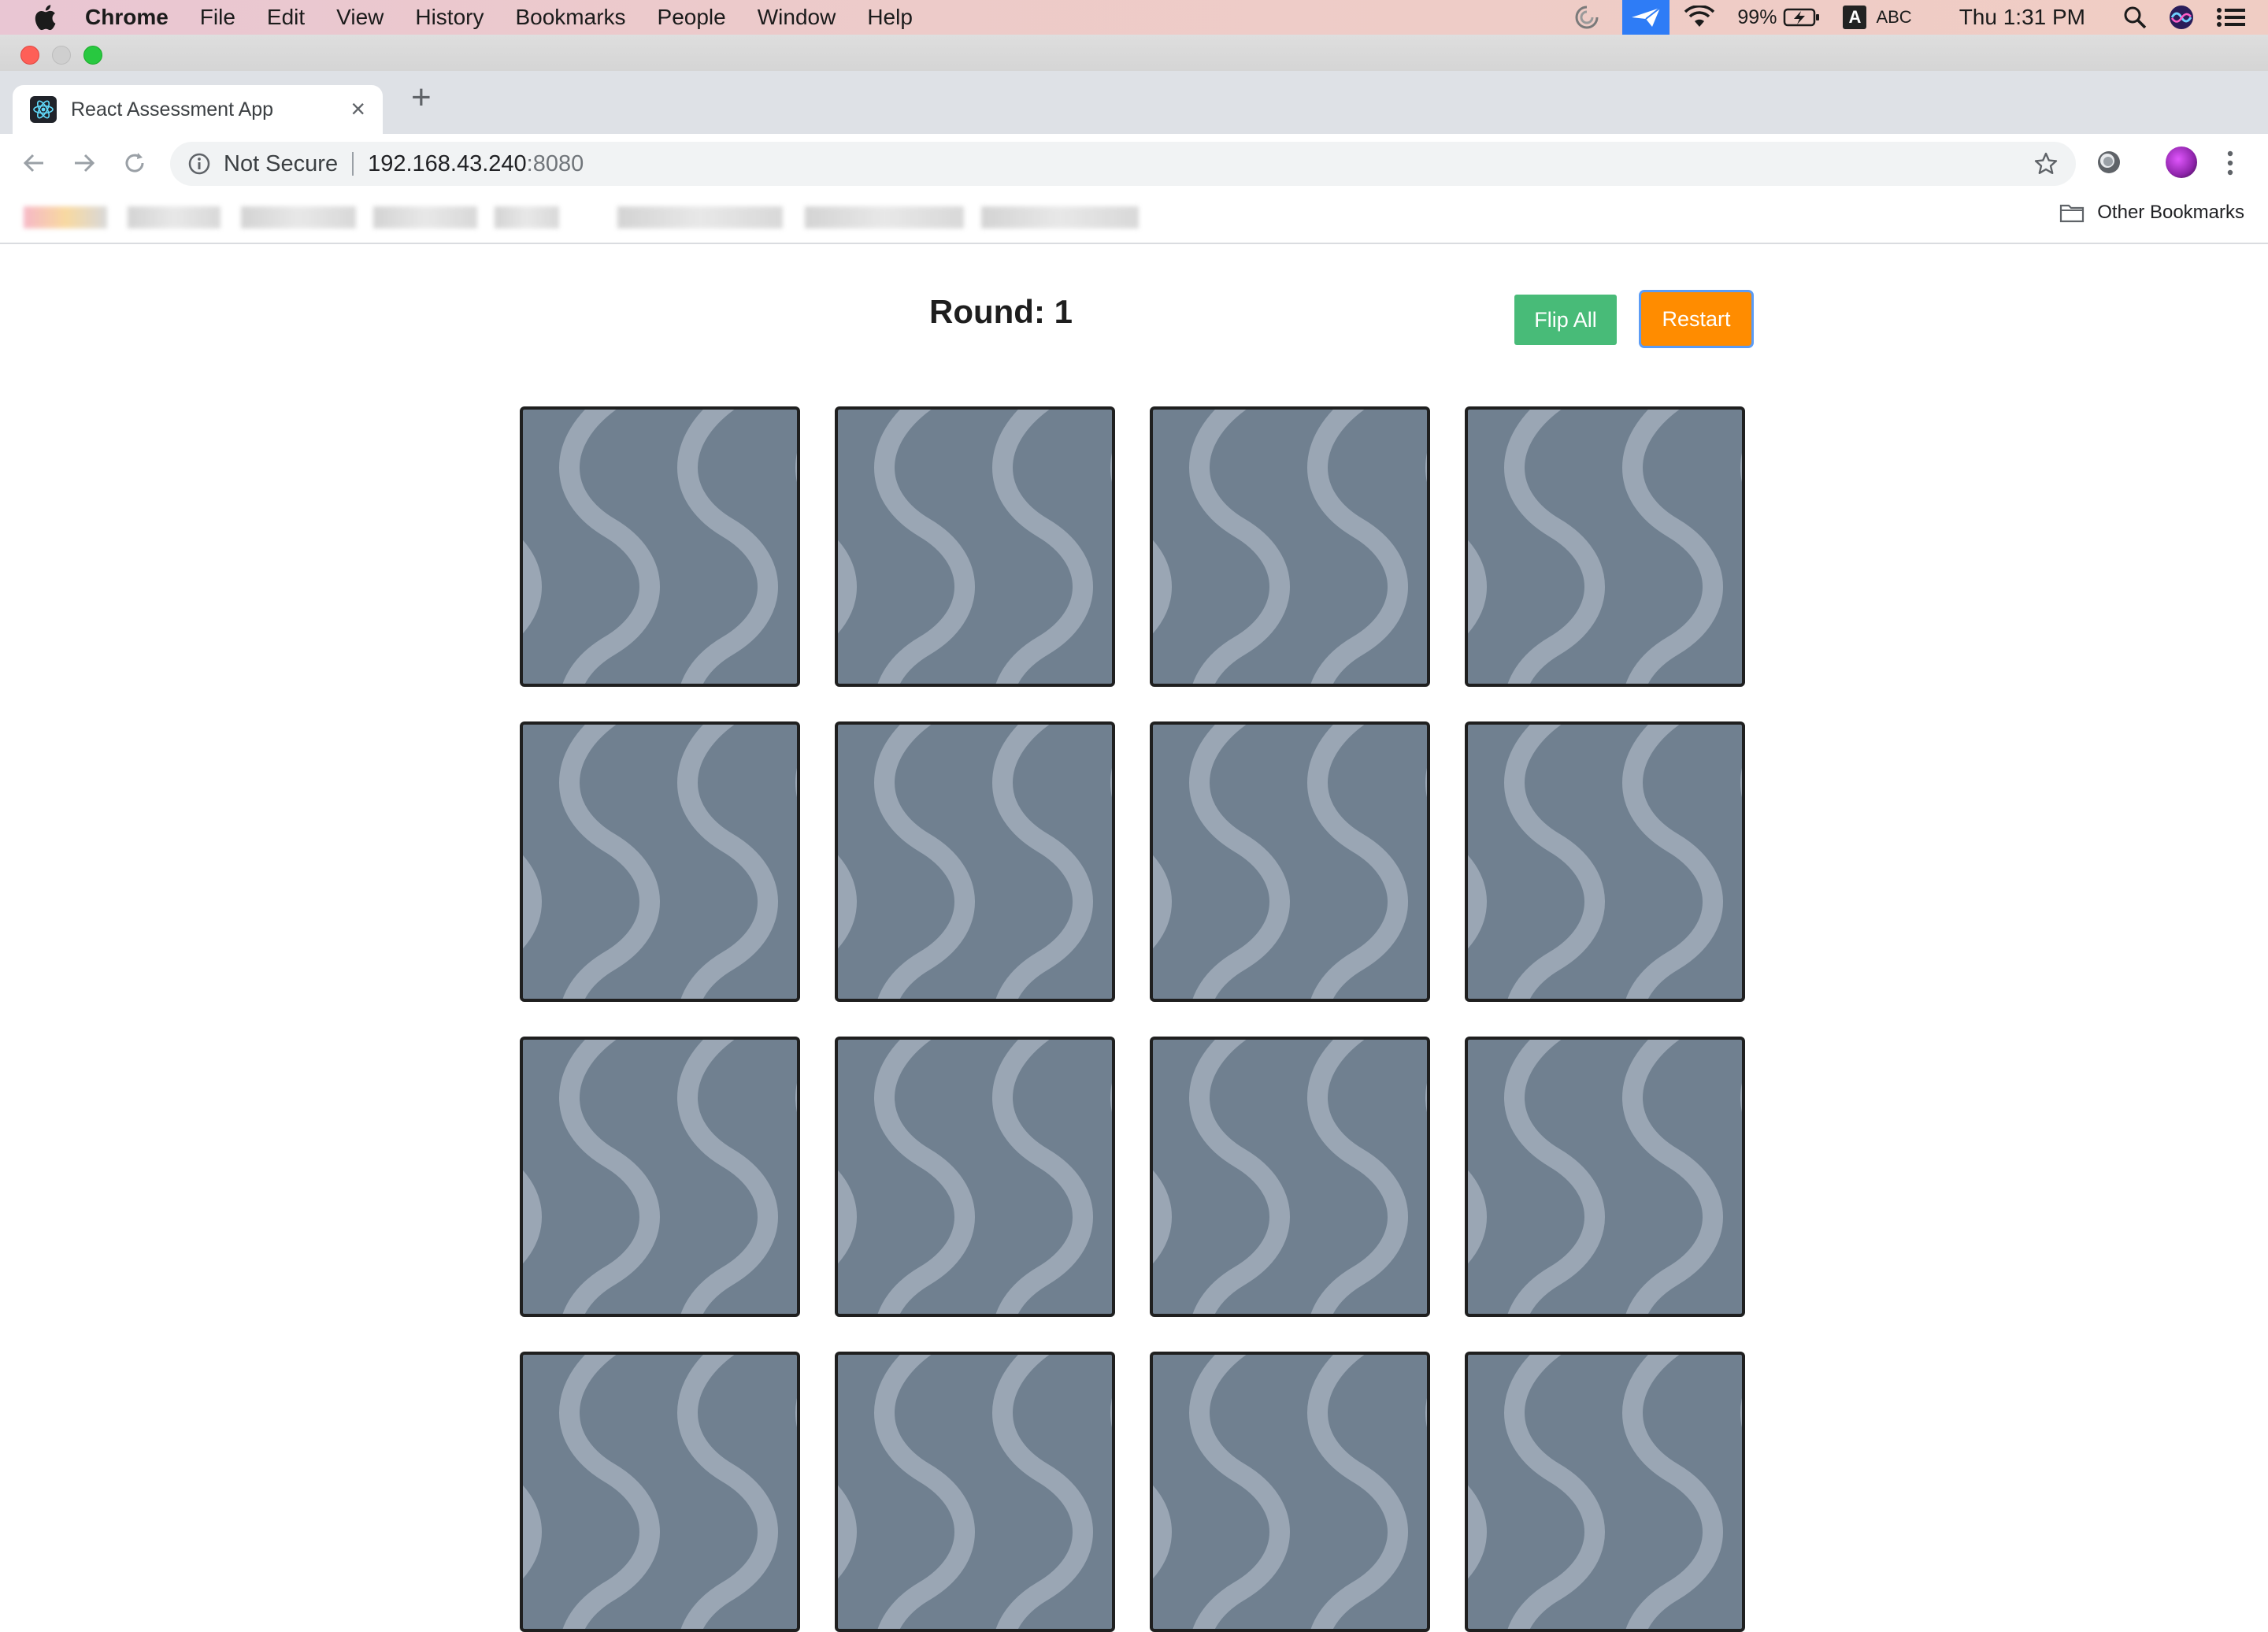  Describe the element at coordinates (199, 164) in the screenshot. I see `info-icon` at that location.